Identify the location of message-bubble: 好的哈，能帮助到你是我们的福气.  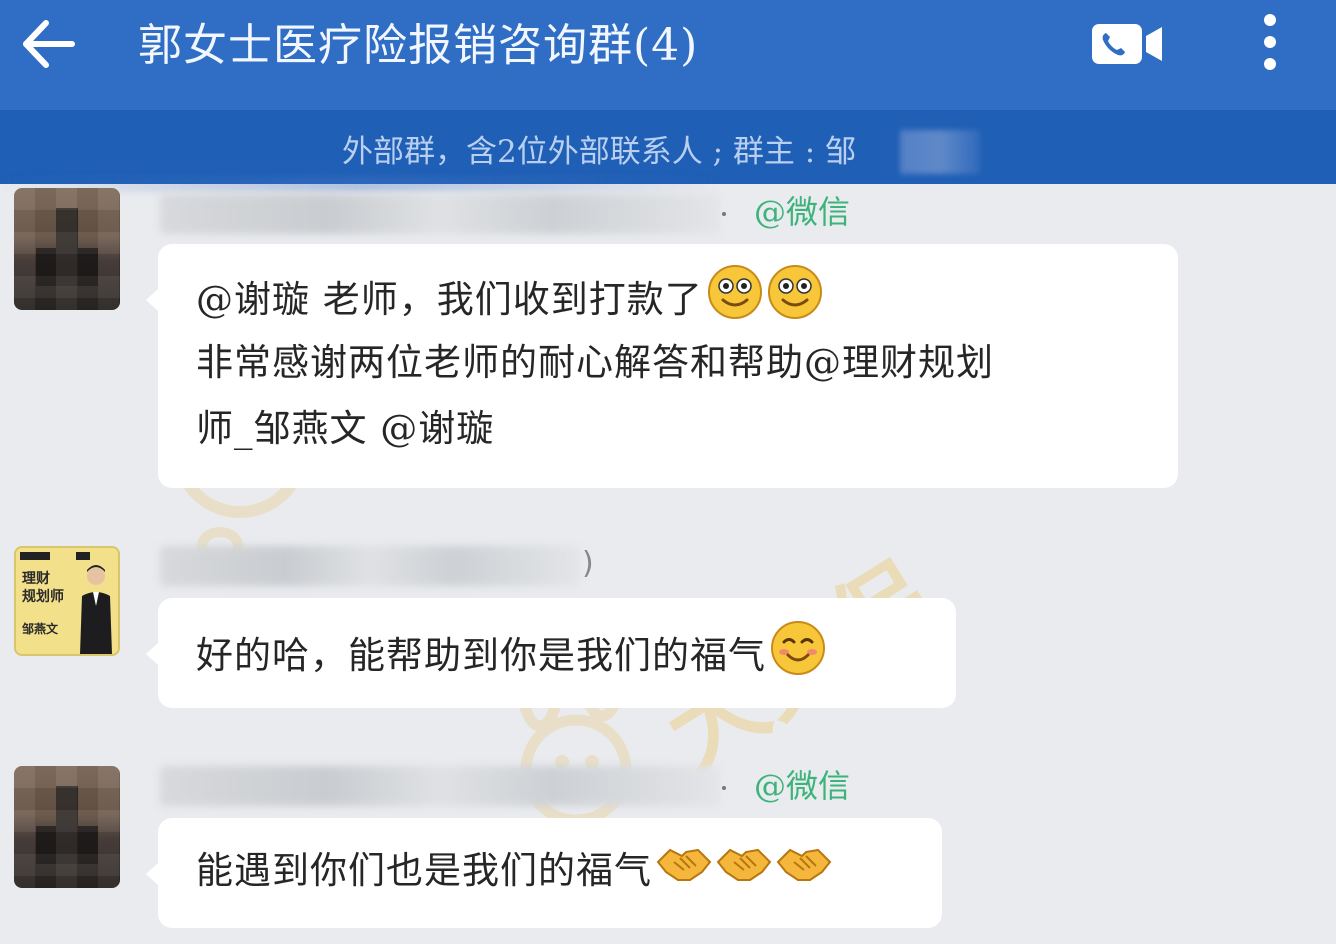
(551, 653).